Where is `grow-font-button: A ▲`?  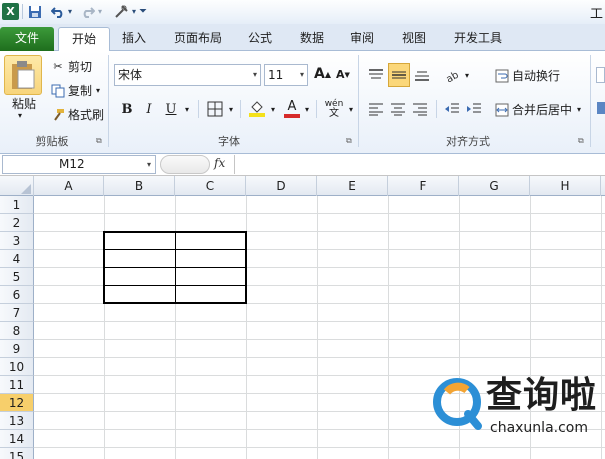 grow-font-button: A ▲ is located at coordinates (322, 74).